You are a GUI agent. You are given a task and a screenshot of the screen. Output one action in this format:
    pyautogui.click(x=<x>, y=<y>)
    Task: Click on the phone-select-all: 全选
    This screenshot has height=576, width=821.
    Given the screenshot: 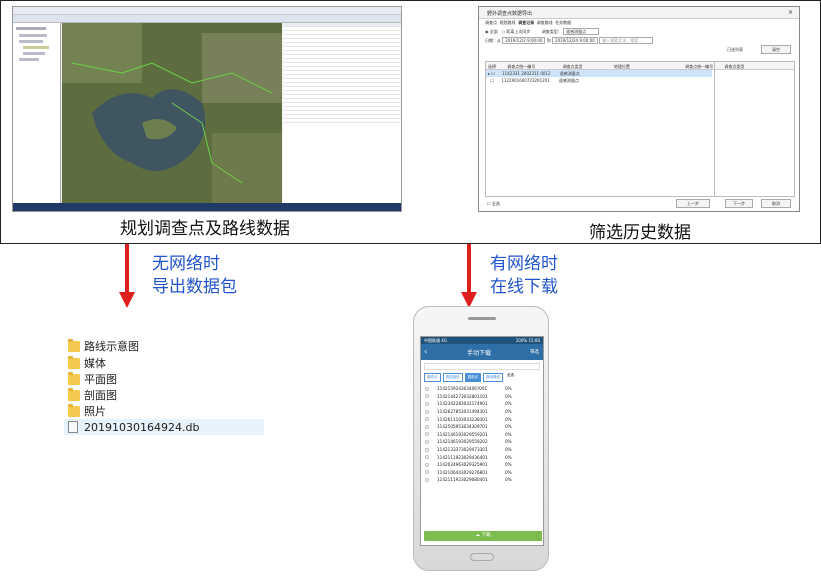 What is the action you would take?
    pyautogui.click(x=510, y=377)
    